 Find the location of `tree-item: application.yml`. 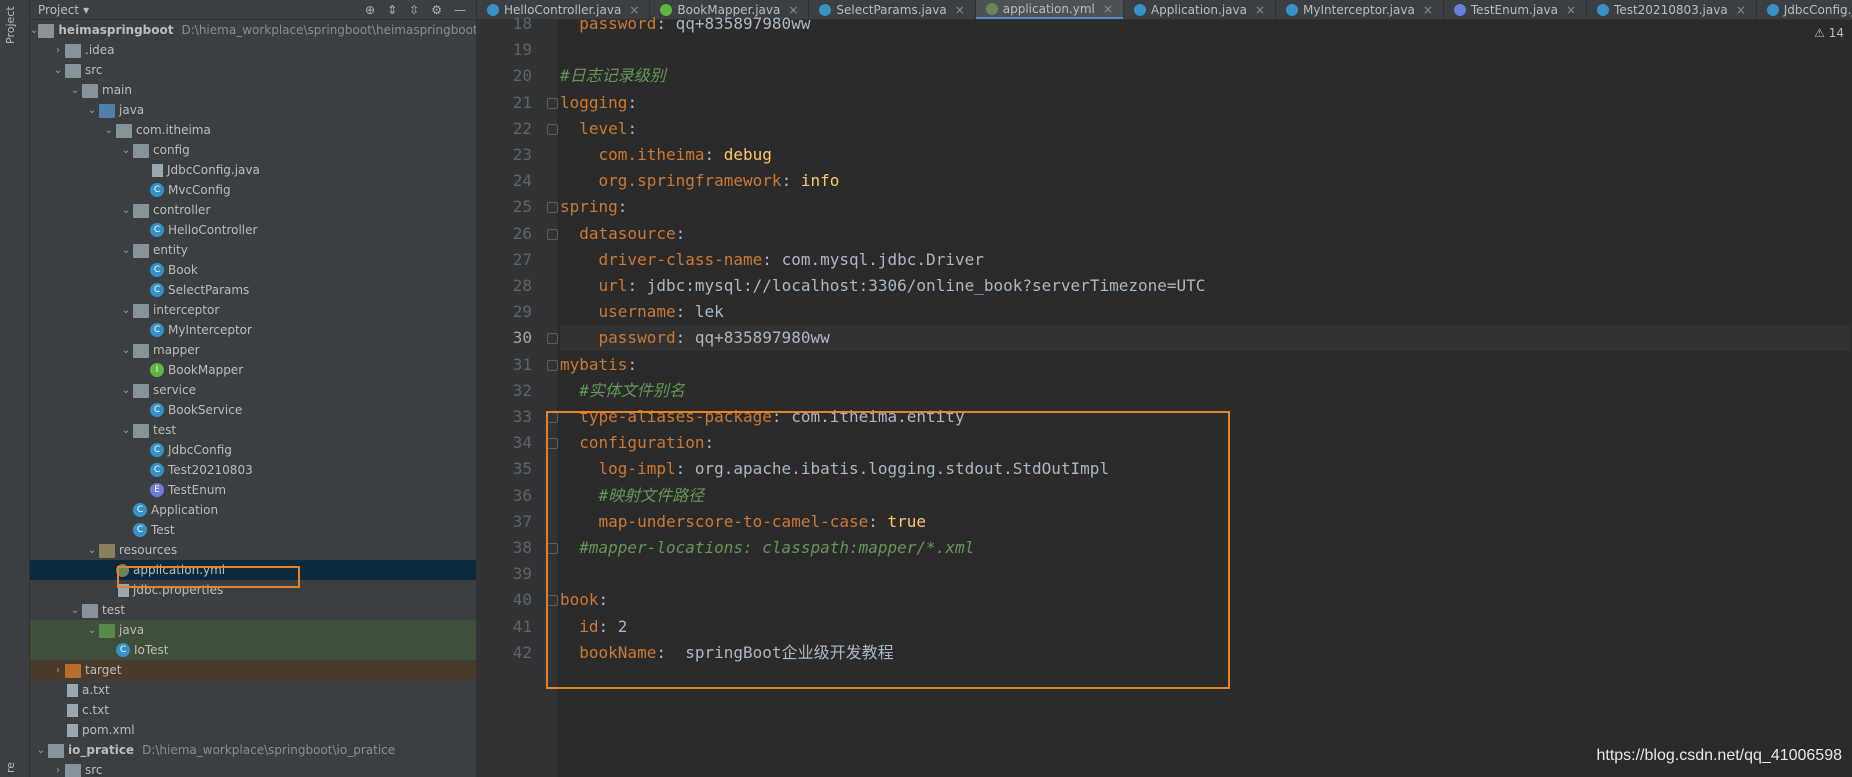

tree-item: application.yml is located at coordinates (253, 570).